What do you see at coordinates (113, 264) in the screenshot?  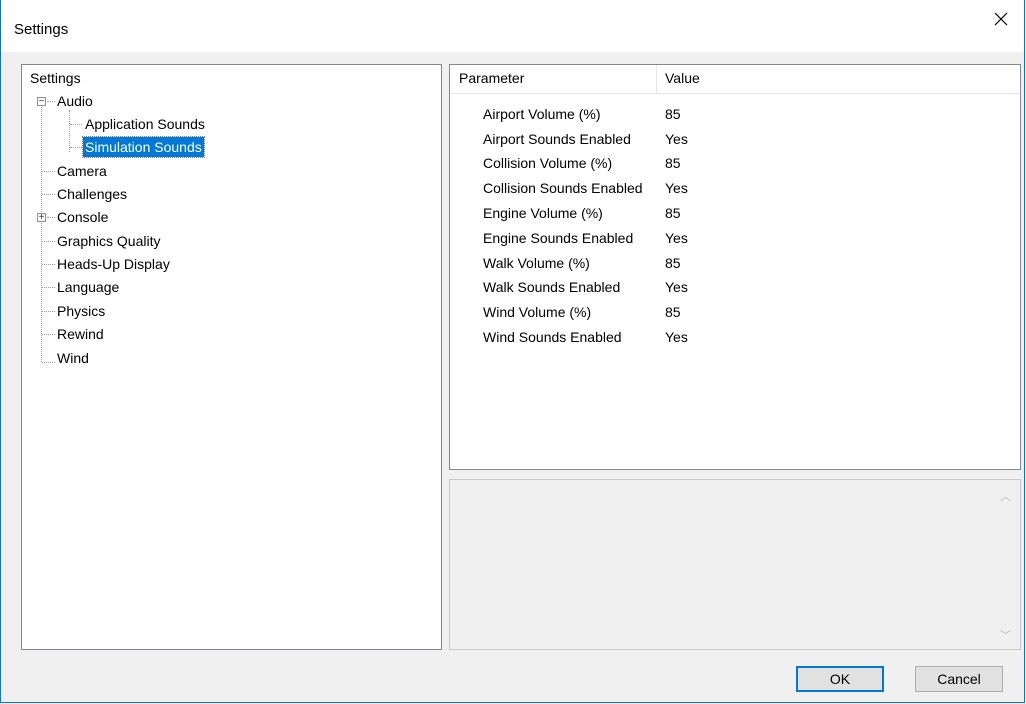 I see `tree-item-heads-up-display: Heads-Up Display` at bounding box center [113, 264].